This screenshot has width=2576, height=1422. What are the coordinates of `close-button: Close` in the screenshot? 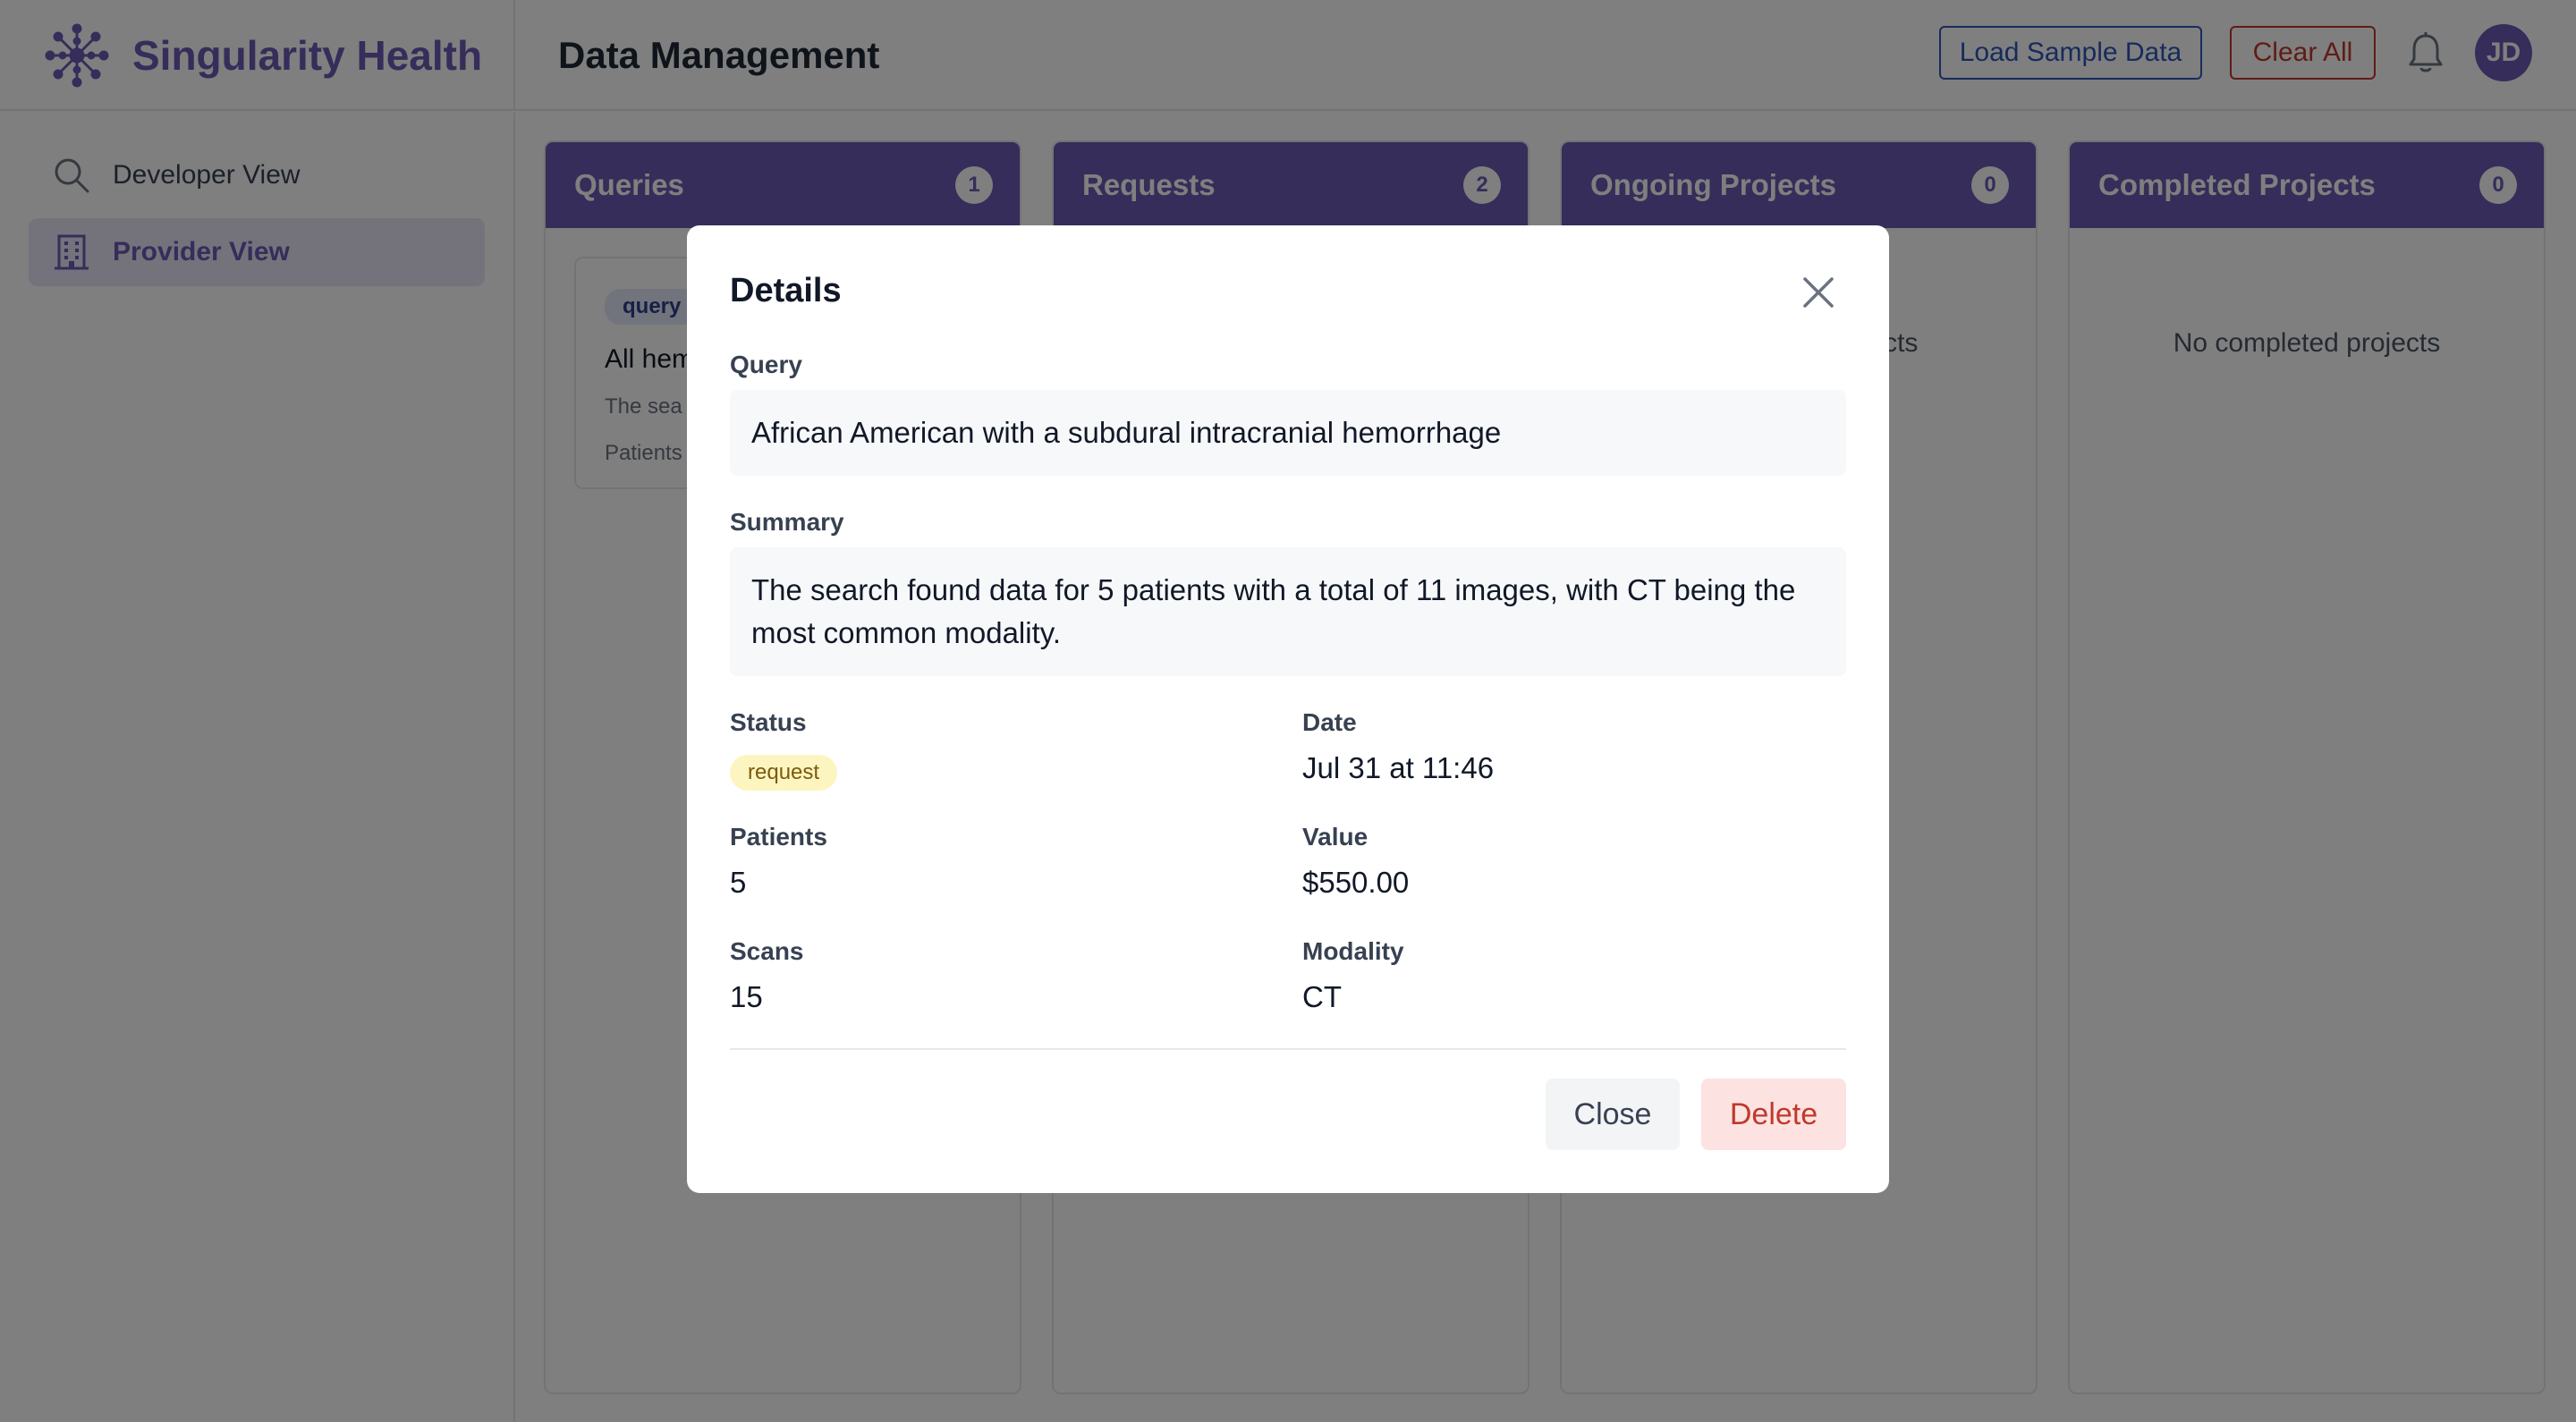 It's located at (1613, 1114).